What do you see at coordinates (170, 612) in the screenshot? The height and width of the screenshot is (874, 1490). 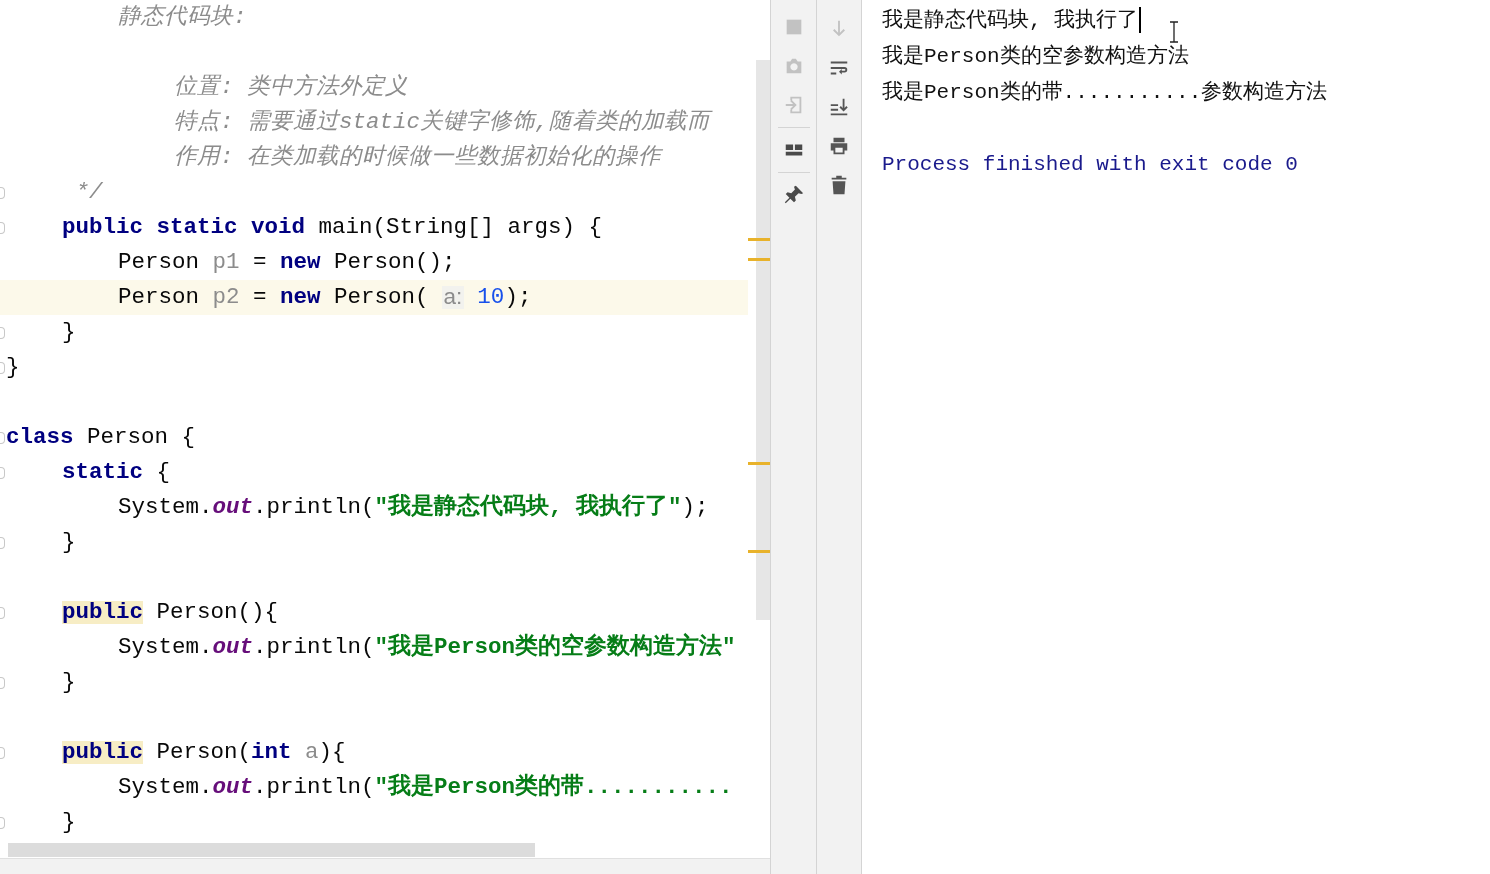 I see `code-line: public Person(){` at bounding box center [170, 612].